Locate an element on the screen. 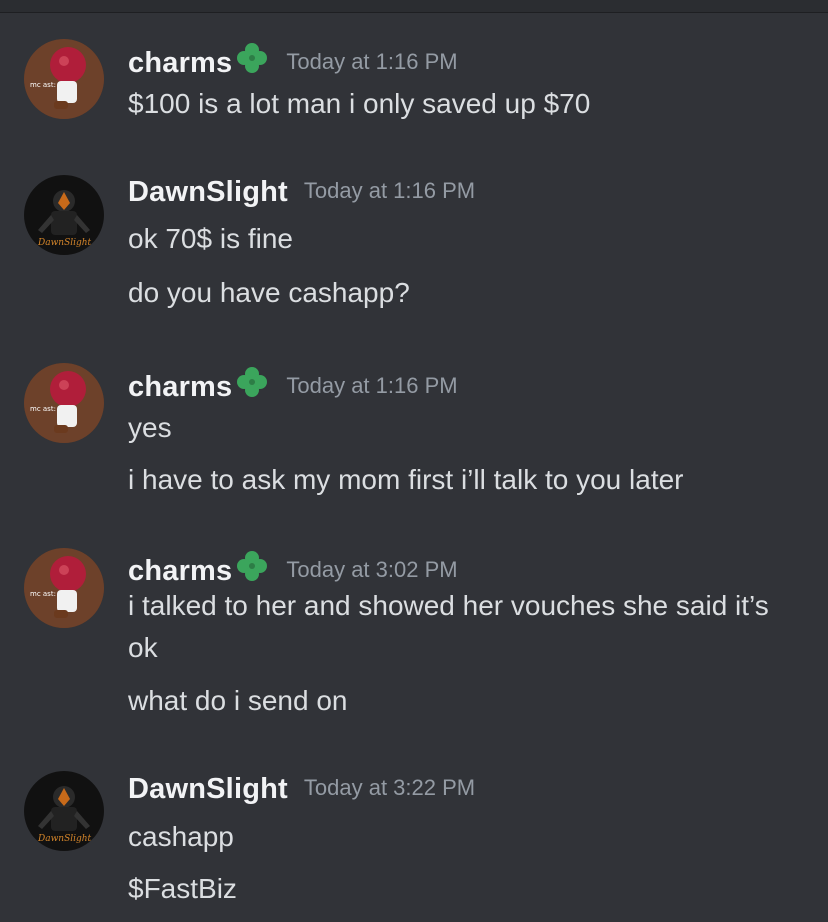 The image size is (828, 922). timestamp: Today at 3:02 PM is located at coordinates (371, 569).